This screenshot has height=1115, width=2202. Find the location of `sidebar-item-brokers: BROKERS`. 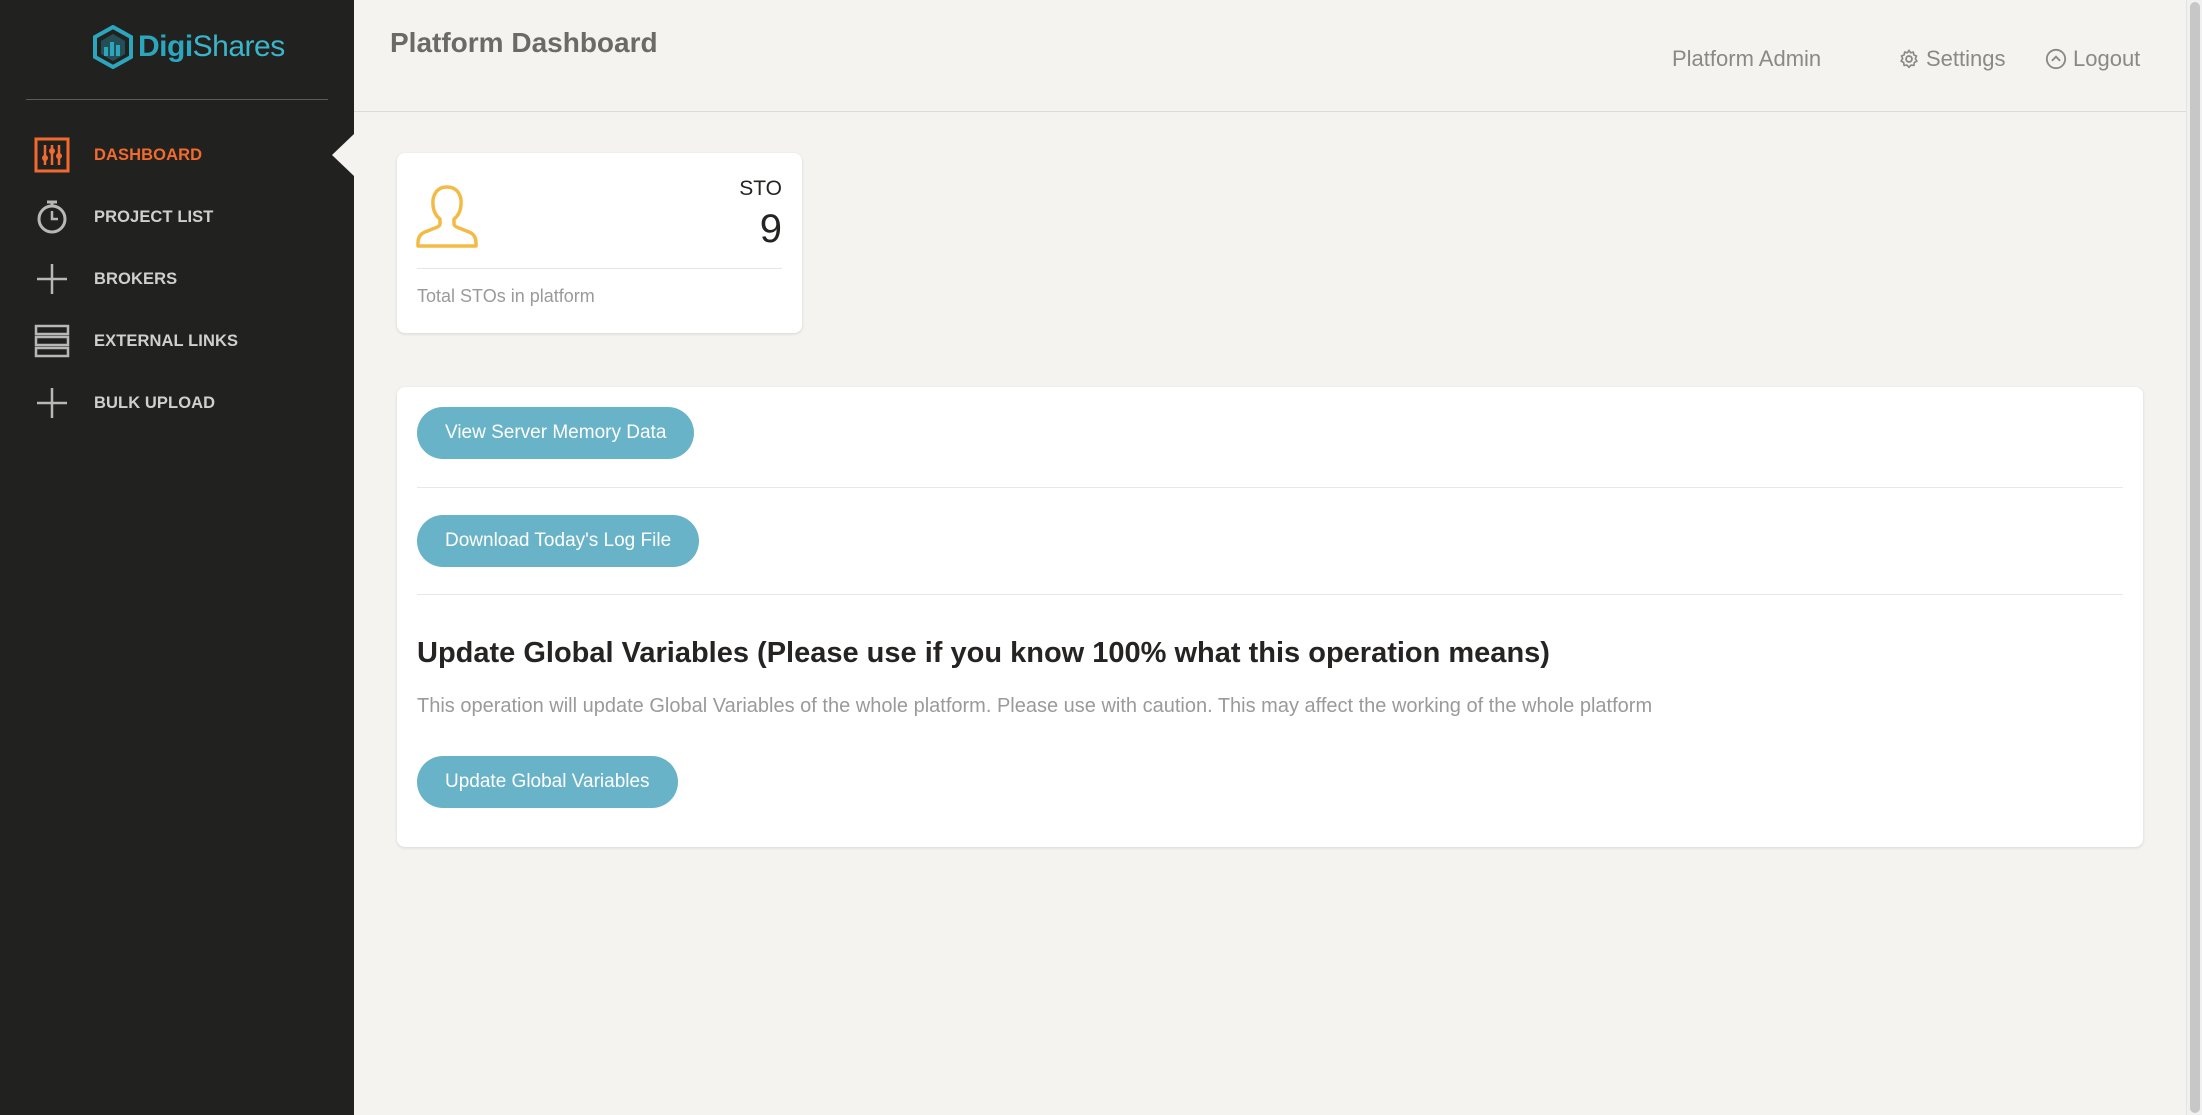

sidebar-item-brokers: BROKERS is located at coordinates (177, 279).